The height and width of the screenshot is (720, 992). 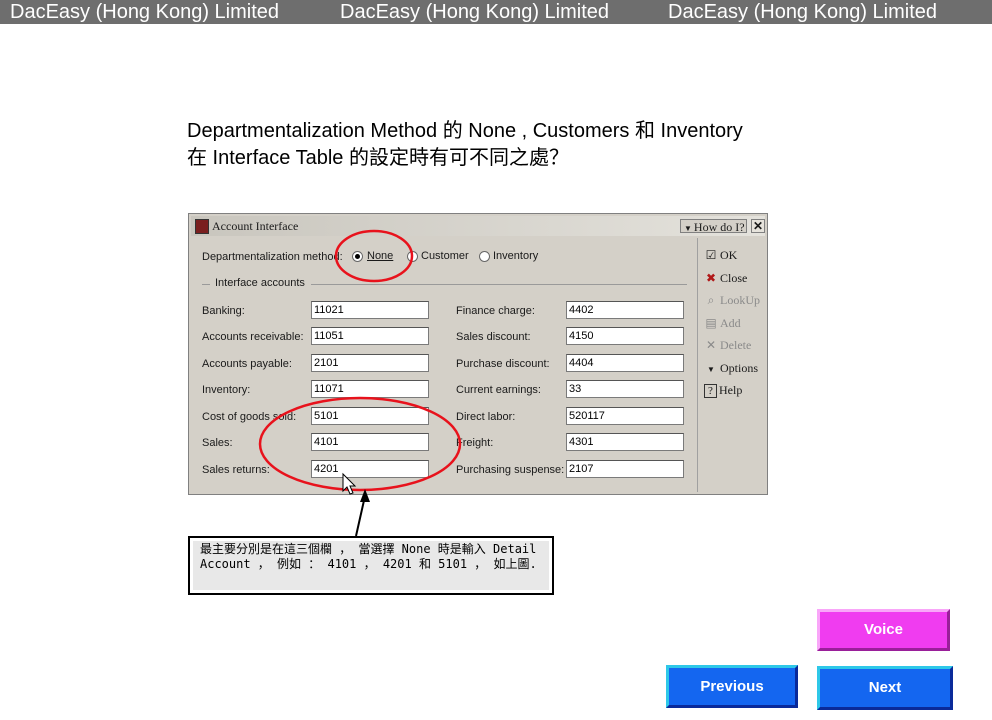 I want to click on highlight-ellipse-fields, so click(x=360, y=444).